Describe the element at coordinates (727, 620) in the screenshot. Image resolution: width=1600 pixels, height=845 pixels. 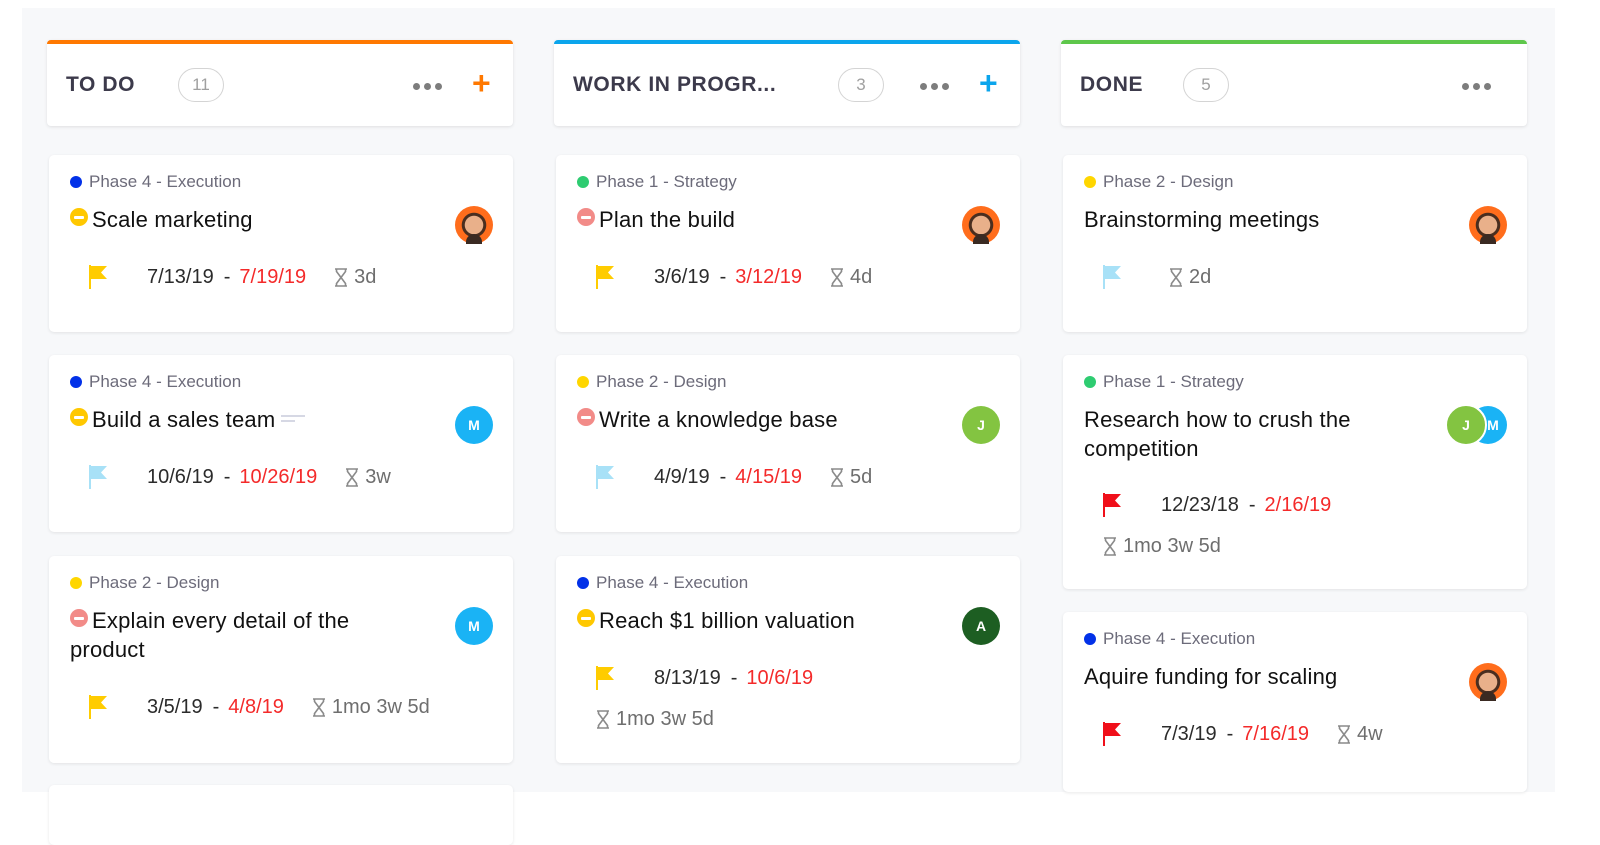
I see `task-title-text: Reach $1 billion valuation` at that location.